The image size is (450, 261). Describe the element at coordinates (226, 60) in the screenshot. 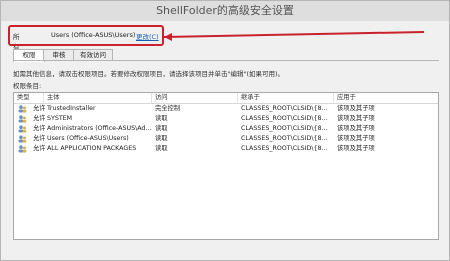

I see `tab-divider` at that location.